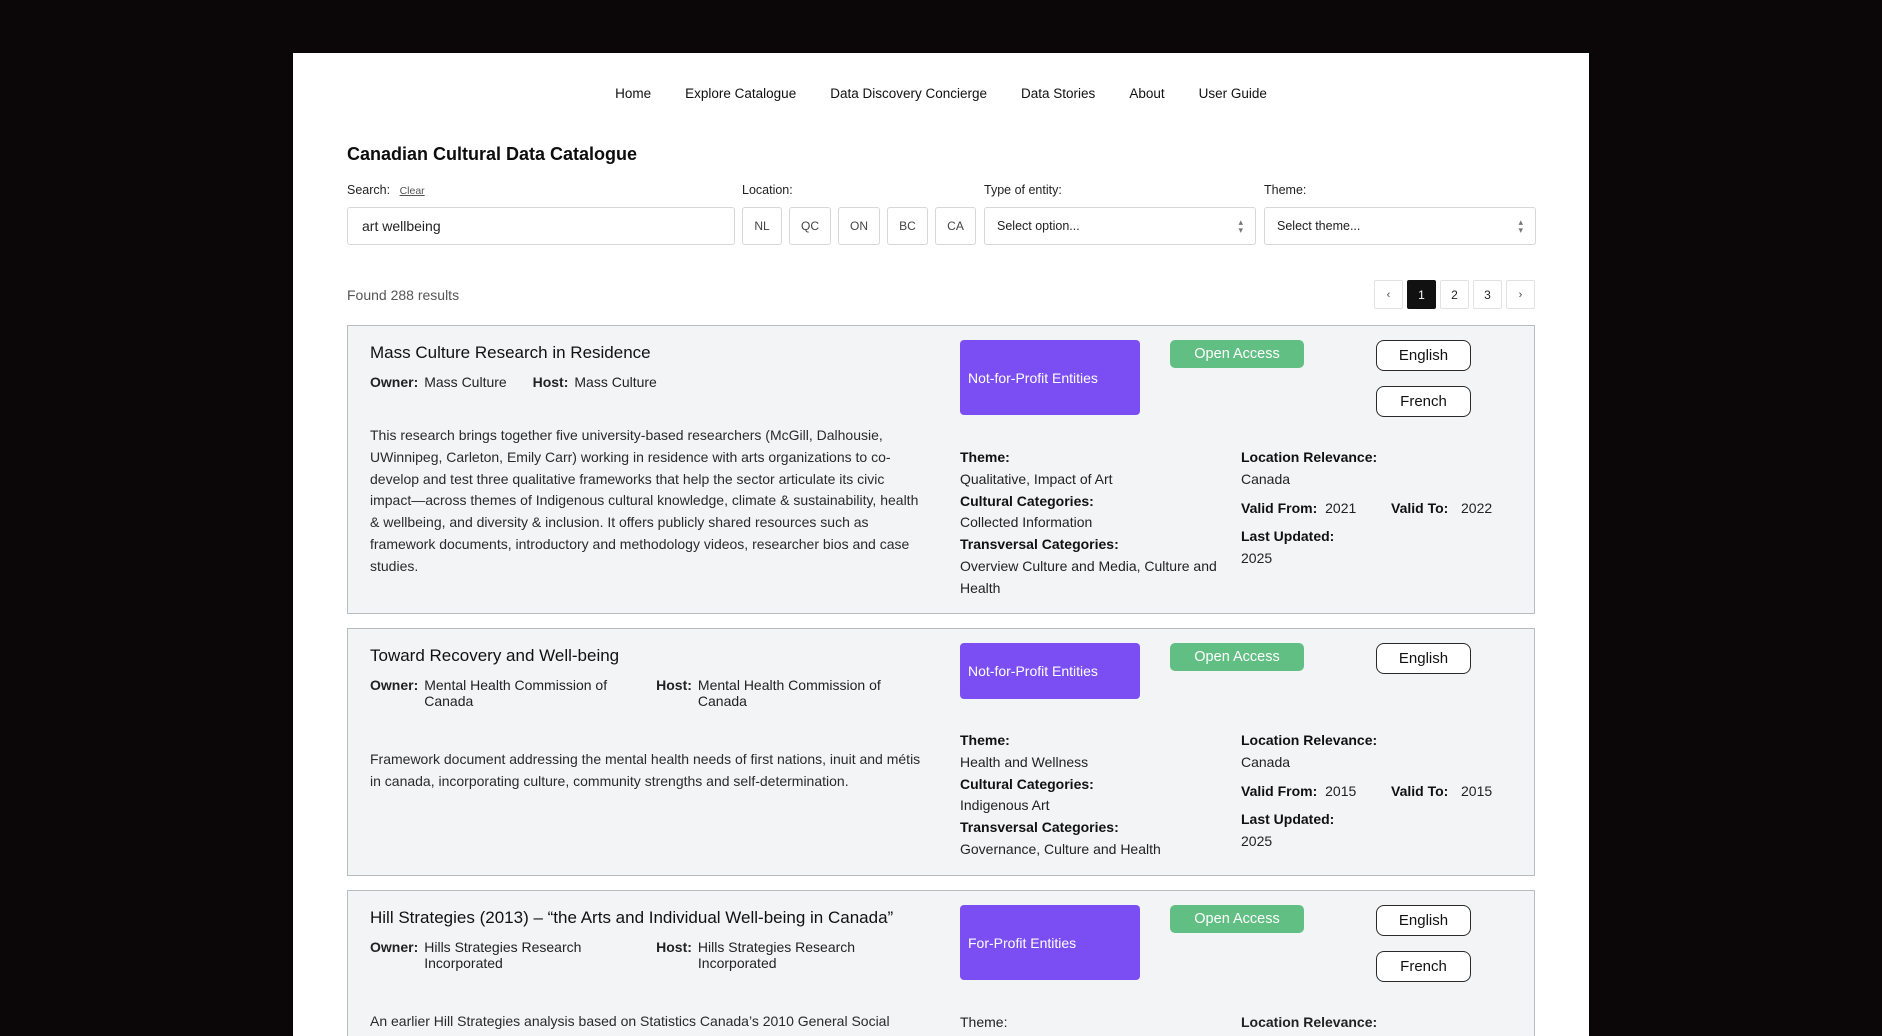 The width and height of the screenshot is (1882, 1036). What do you see at coordinates (907, 226) in the screenshot?
I see `location-bc-button: BC` at bounding box center [907, 226].